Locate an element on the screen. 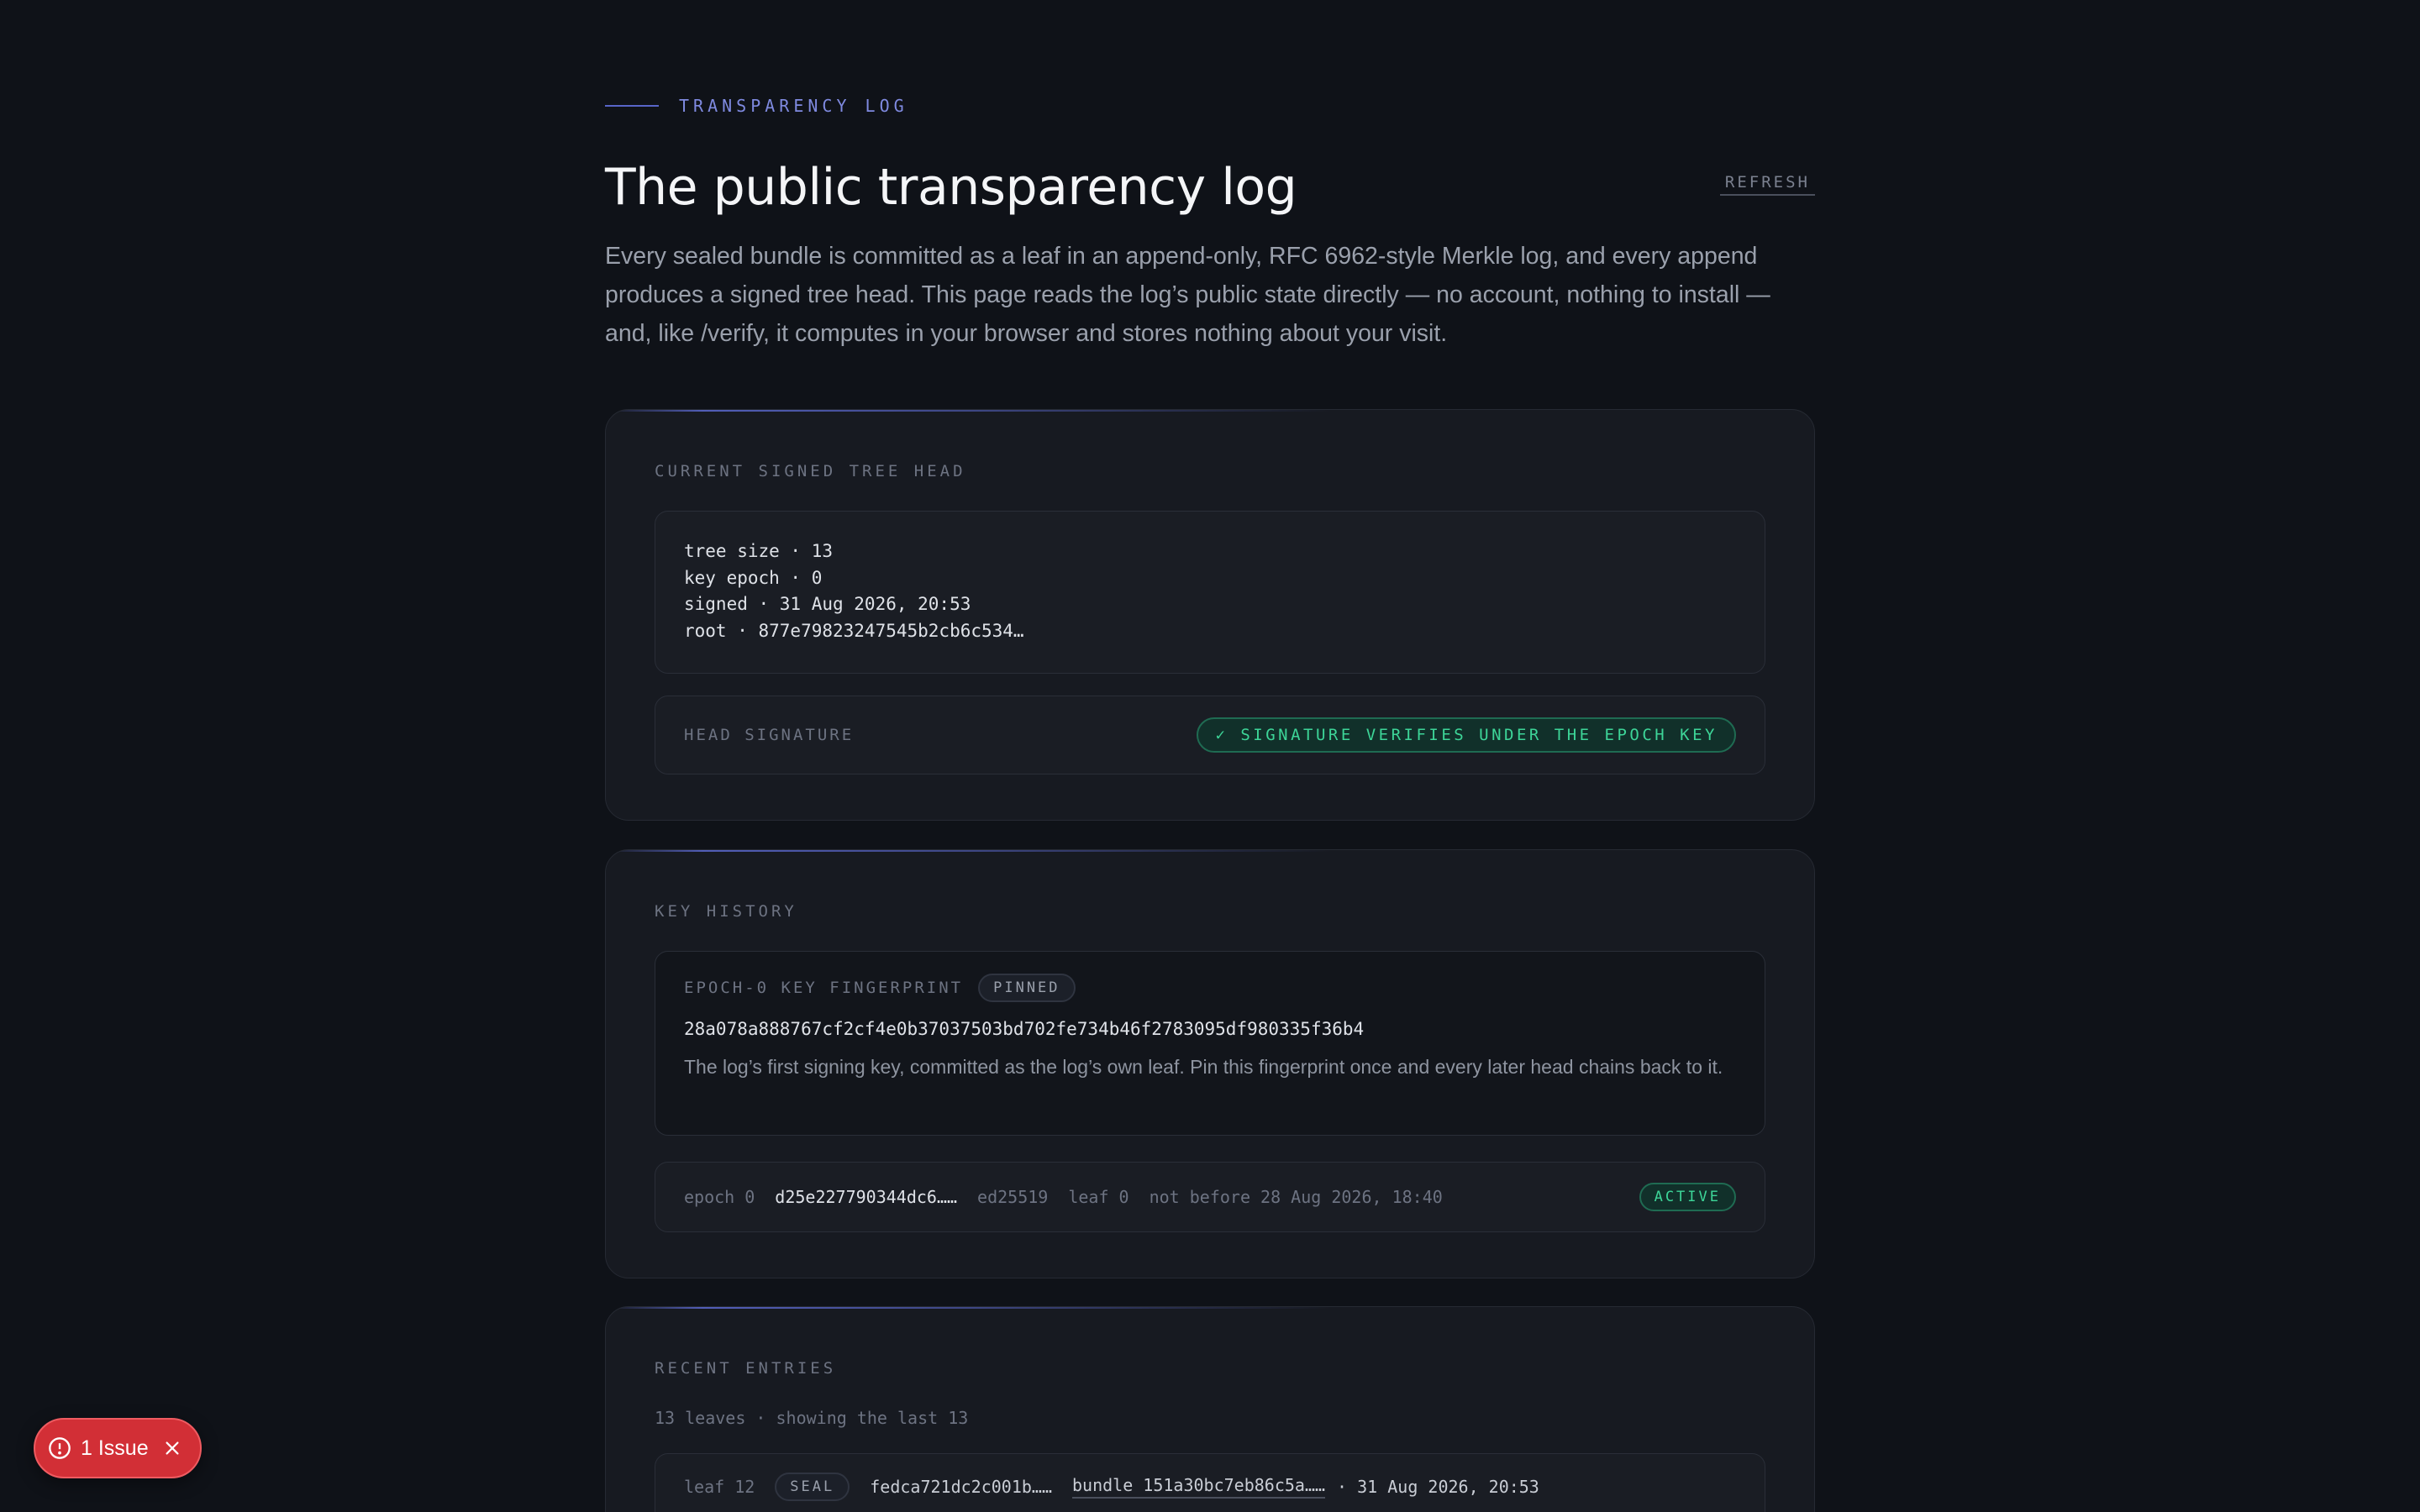 This screenshot has width=2420, height=1512. entries-count: 13 leaves · showing the last 13 is located at coordinates (812, 1418).